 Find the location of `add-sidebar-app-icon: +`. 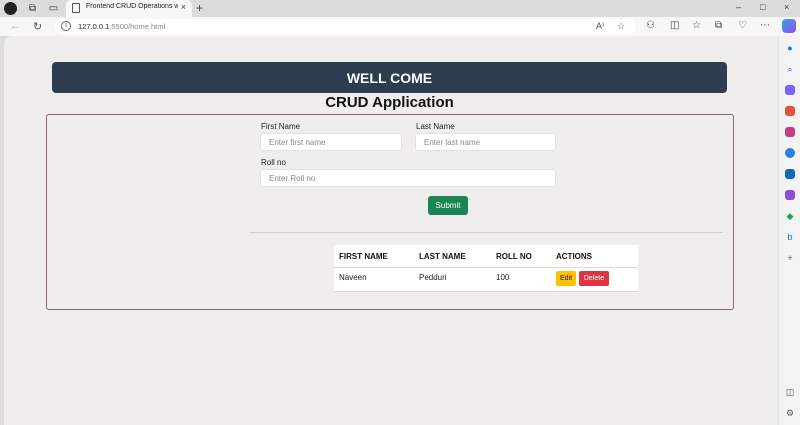

add-sidebar-app-icon: + is located at coordinates (790, 258).